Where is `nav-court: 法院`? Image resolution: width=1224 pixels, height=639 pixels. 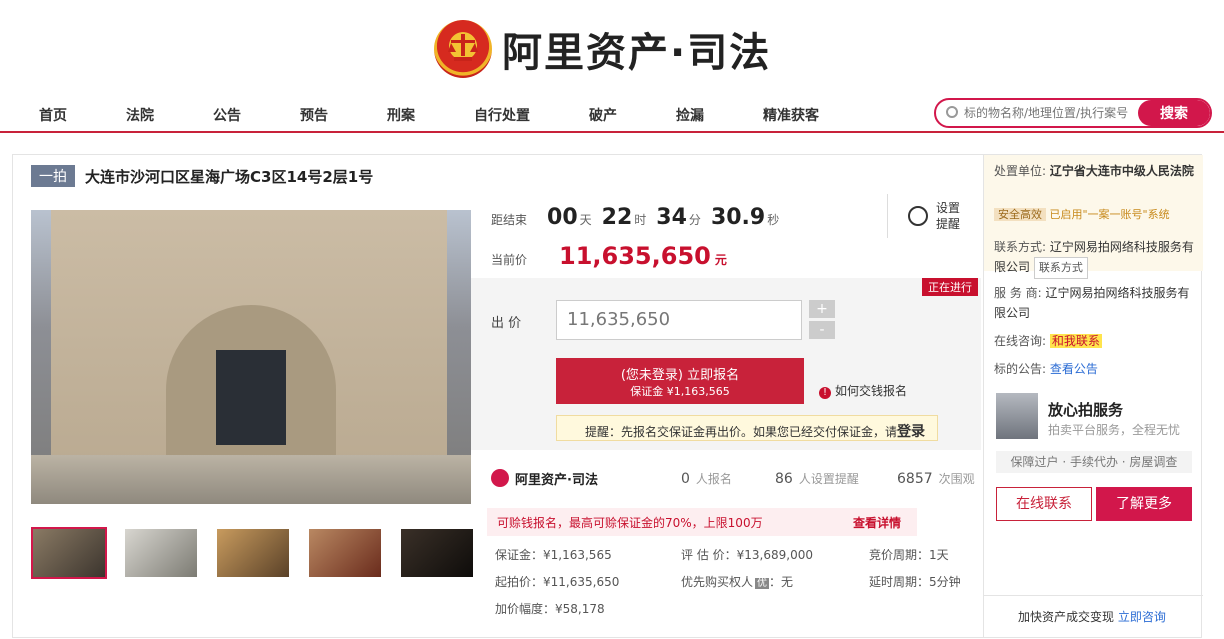 nav-court: 法院 is located at coordinates (140, 115).